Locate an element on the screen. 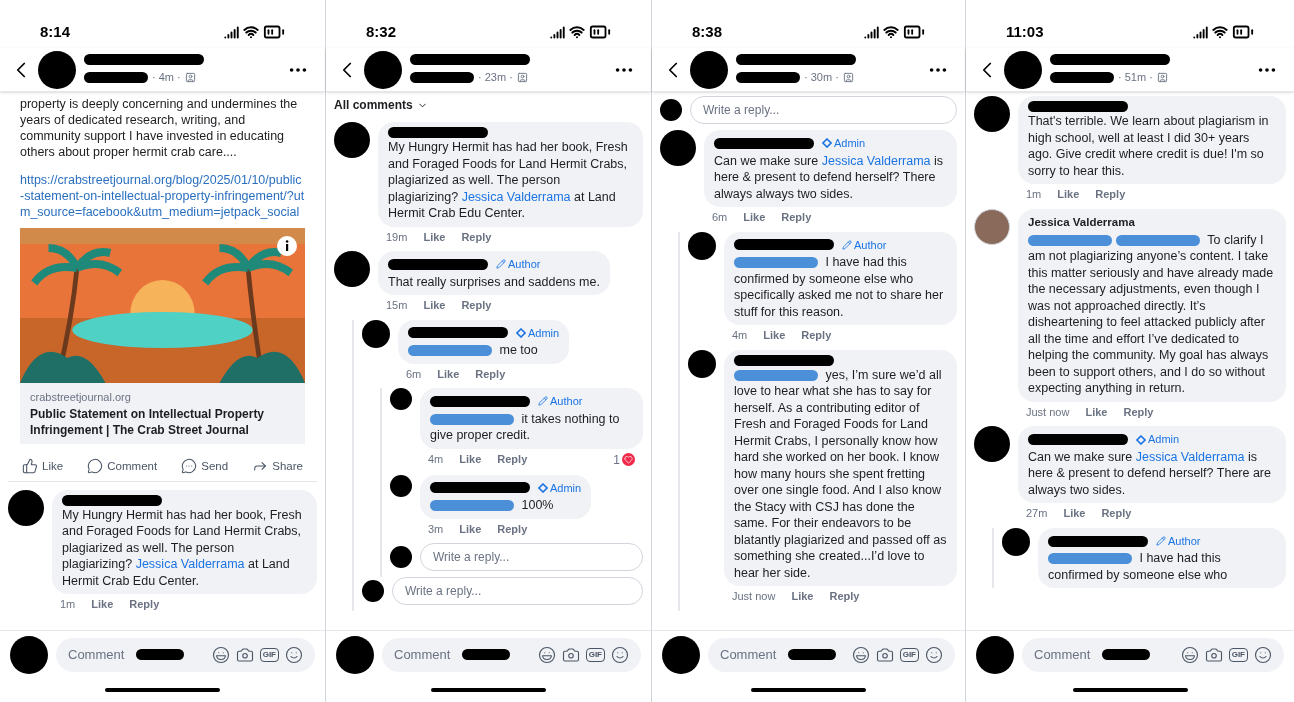 This screenshot has height=702, width=1294. link-preview-card: crabstreetjournal.org Public Statement on Intellectual Property Infringement | The Crab Street Journal is located at coordinates (162, 336).